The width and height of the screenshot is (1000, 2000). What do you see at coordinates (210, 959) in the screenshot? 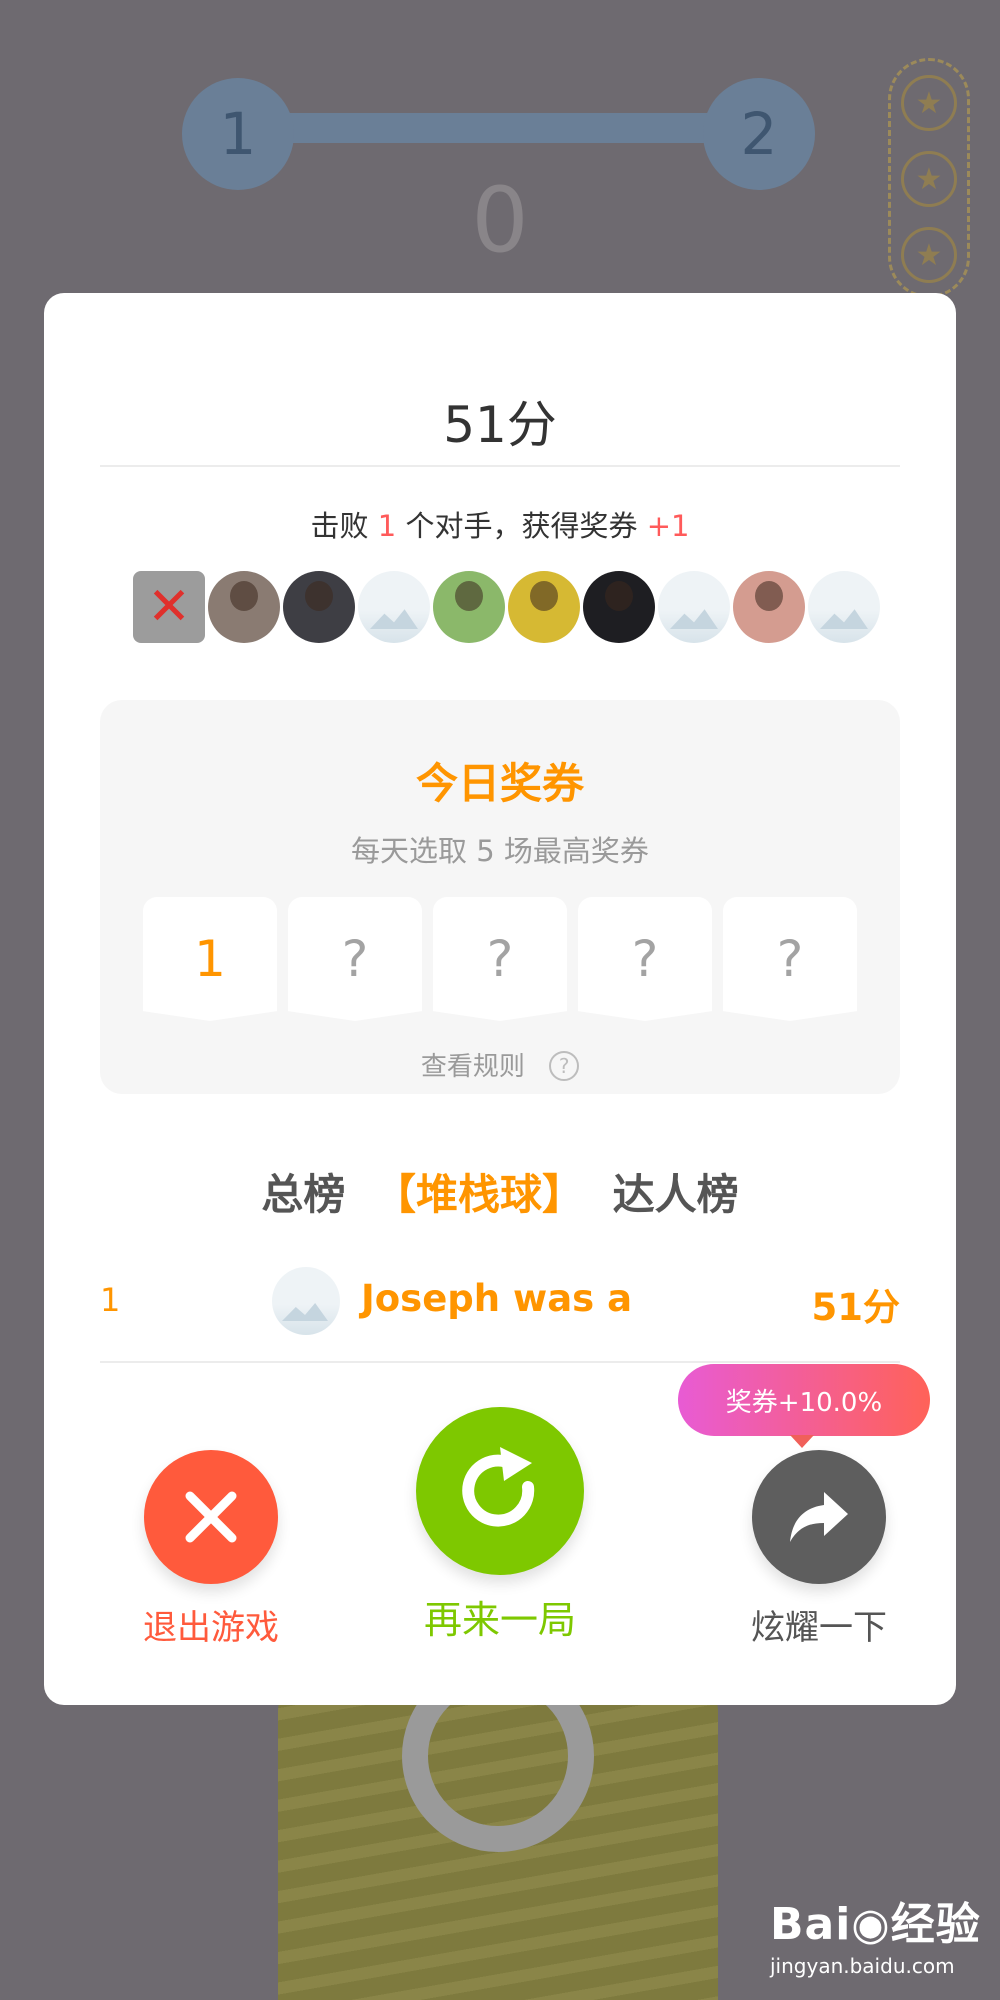
I see `voucher-slot: 1` at bounding box center [210, 959].